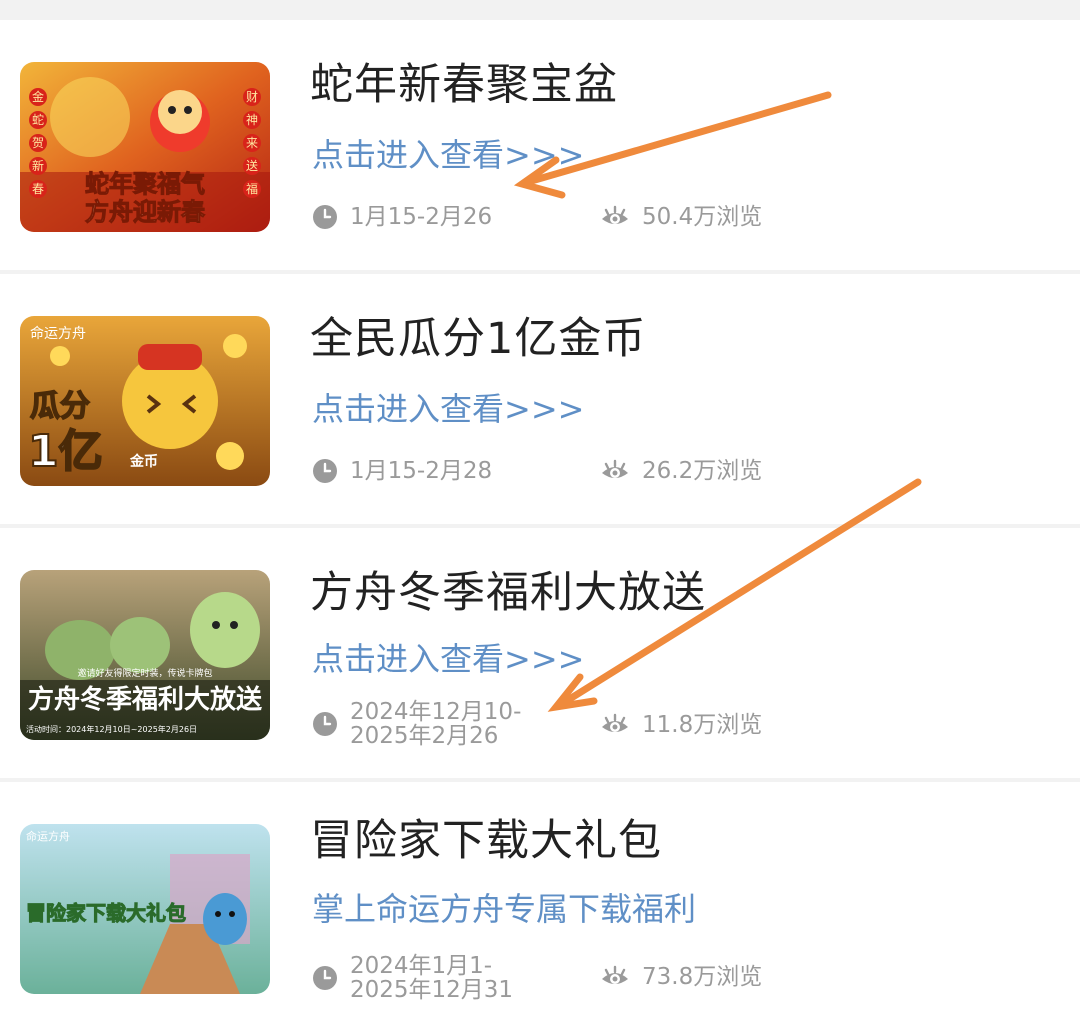 This screenshot has width=1080, height=1029. I want to click on activity-date: 2024年12月10-2025年2月26, so click(431, 724).